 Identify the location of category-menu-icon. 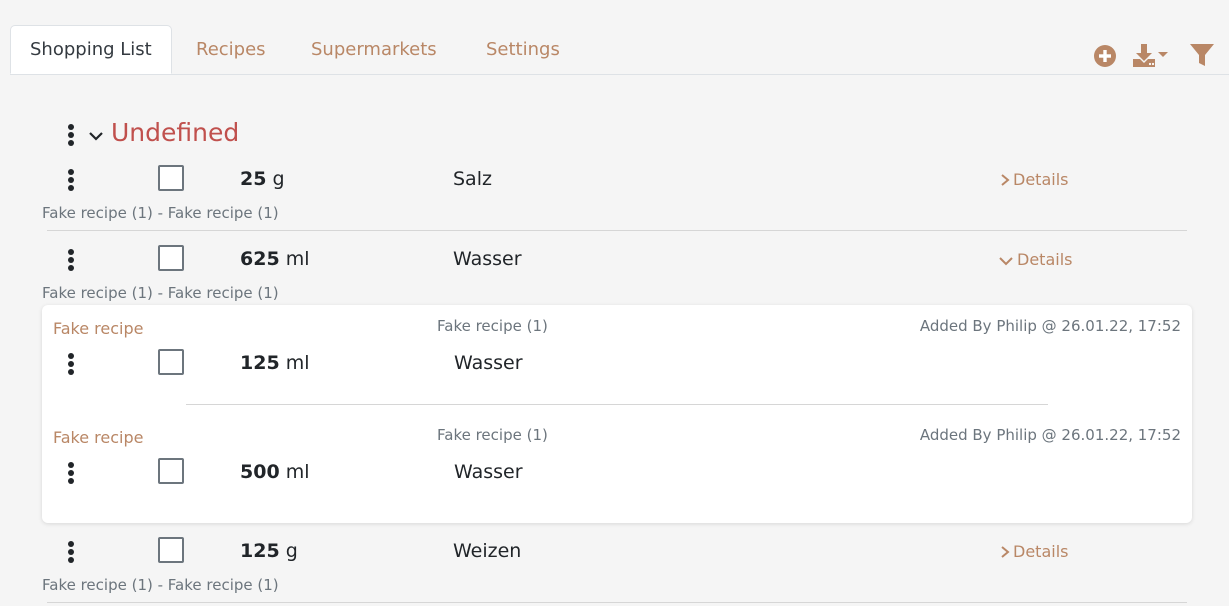
(71, 136).